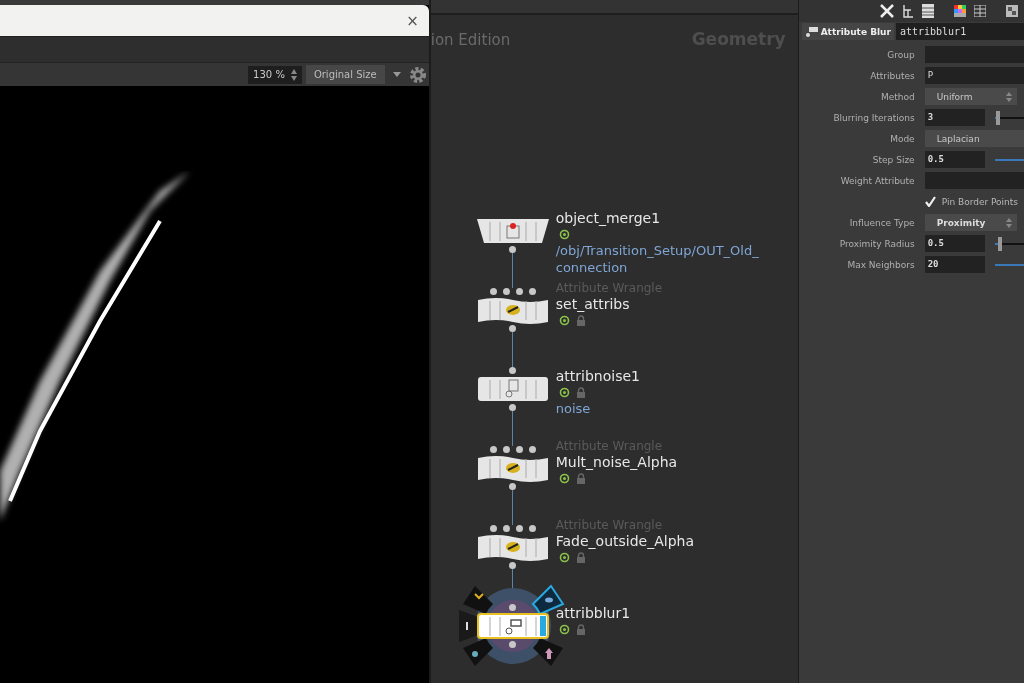 This screenshot has width=1024, height=683. I want to click on node-name: object_merge1, so click(608, 218).